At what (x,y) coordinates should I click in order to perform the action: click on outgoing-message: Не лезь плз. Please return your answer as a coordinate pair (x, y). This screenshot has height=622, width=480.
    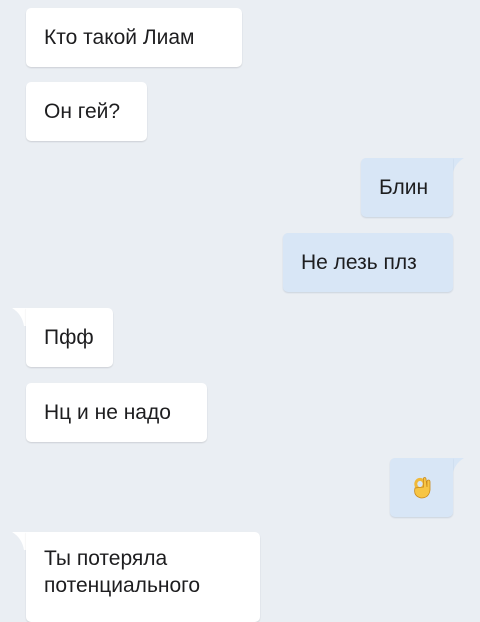
    Looking at the image, I should click on (368, 262).